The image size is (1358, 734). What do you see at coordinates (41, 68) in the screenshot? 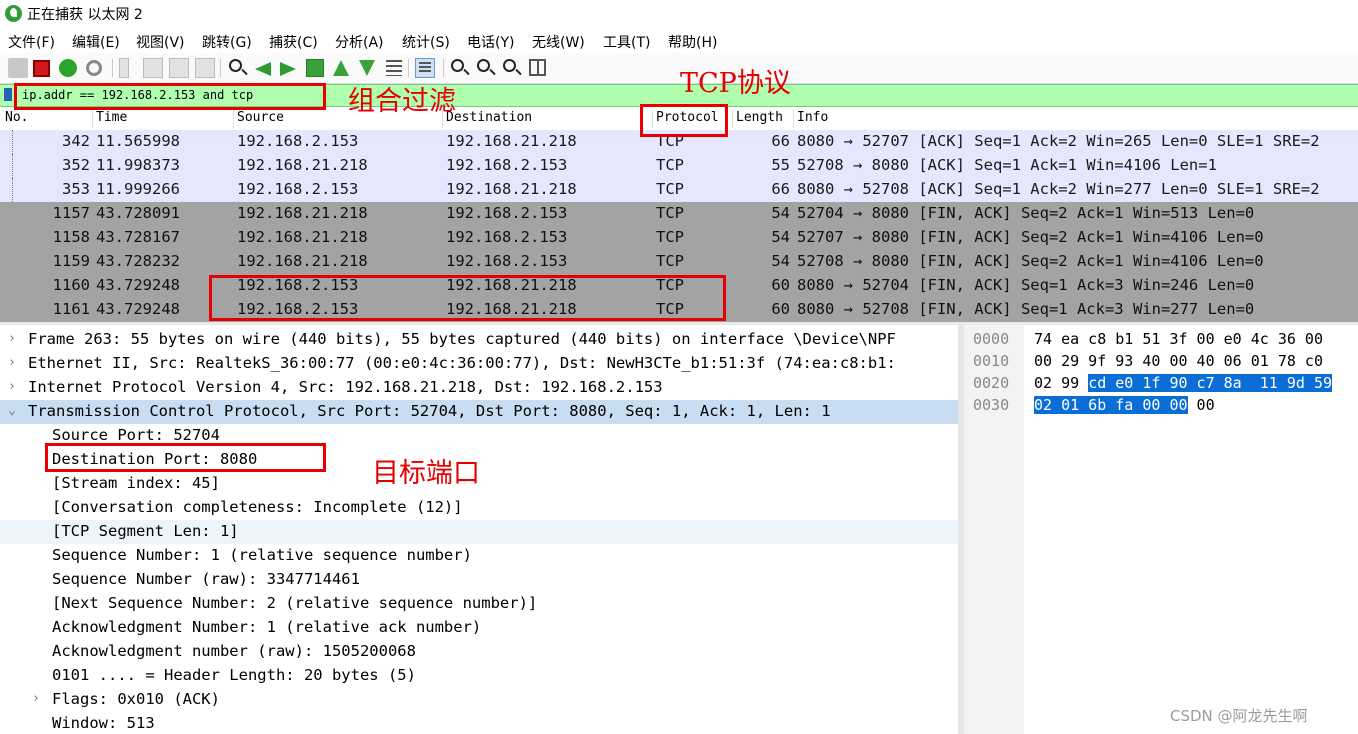
I see `stop-capture-icon` at bounding box center [41, 68].